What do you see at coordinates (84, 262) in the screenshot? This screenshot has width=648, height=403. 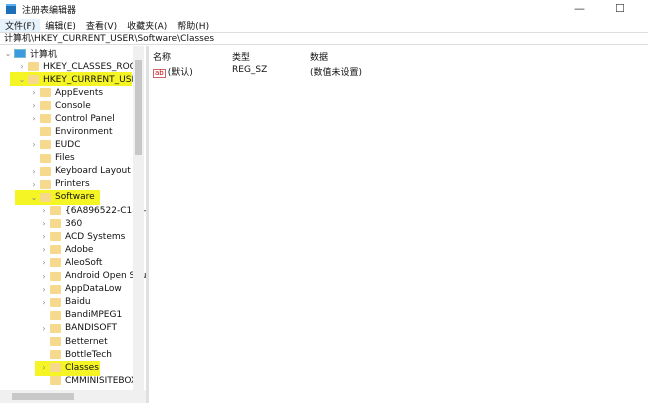 I see `tree-item-label: AleoSoft` at bounding box center [84, 262].